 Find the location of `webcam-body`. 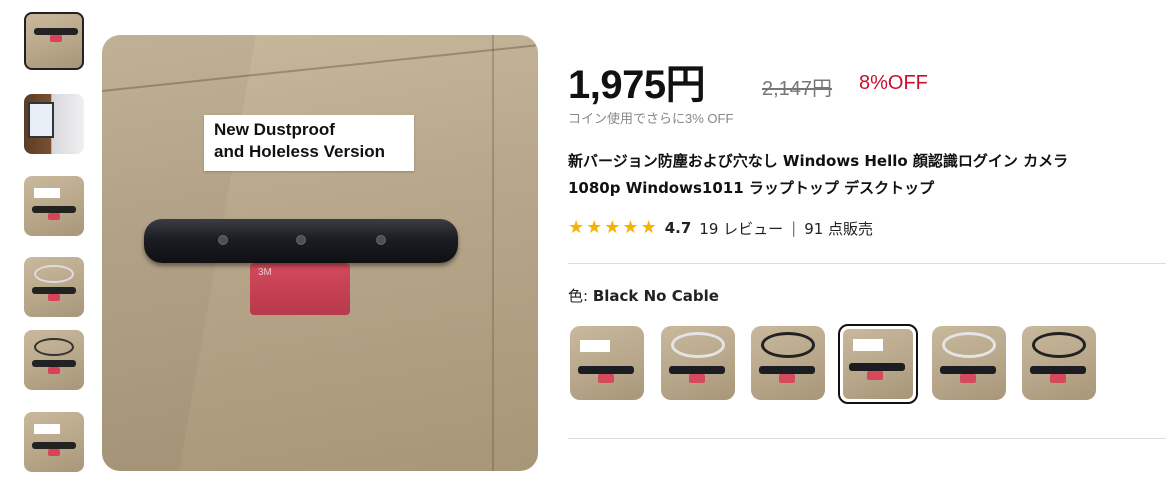

webcam-body is located at coordinates (301, 241).